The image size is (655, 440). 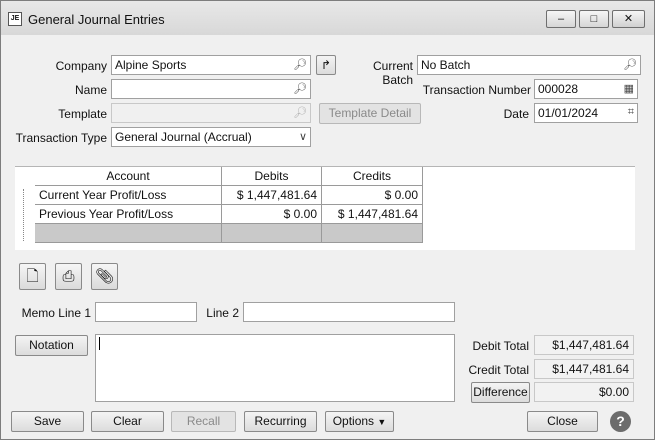 I want to click on attachment-icon: 📎︎, so click(x=104, y=276).